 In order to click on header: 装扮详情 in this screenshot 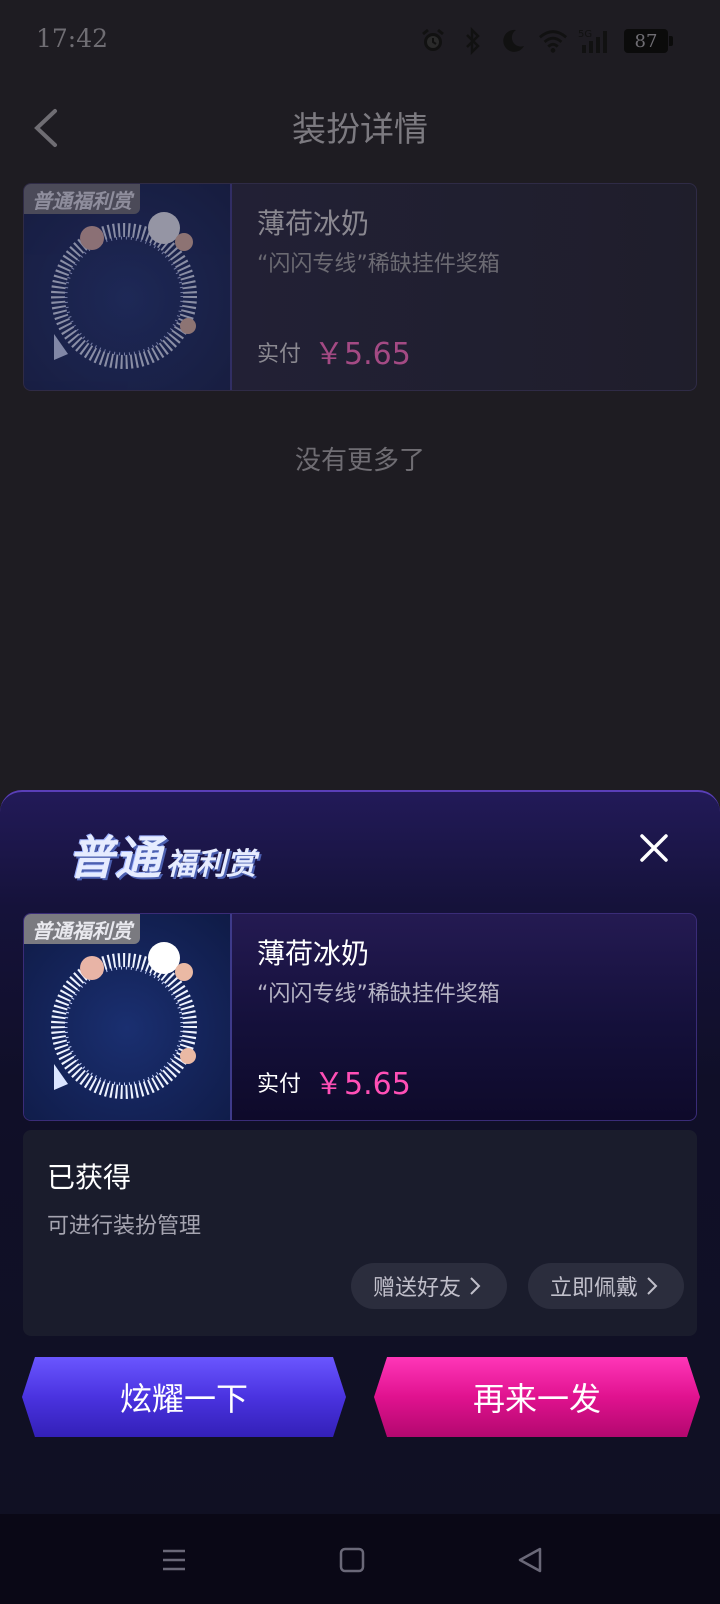, I will do `click(360, 127)`.